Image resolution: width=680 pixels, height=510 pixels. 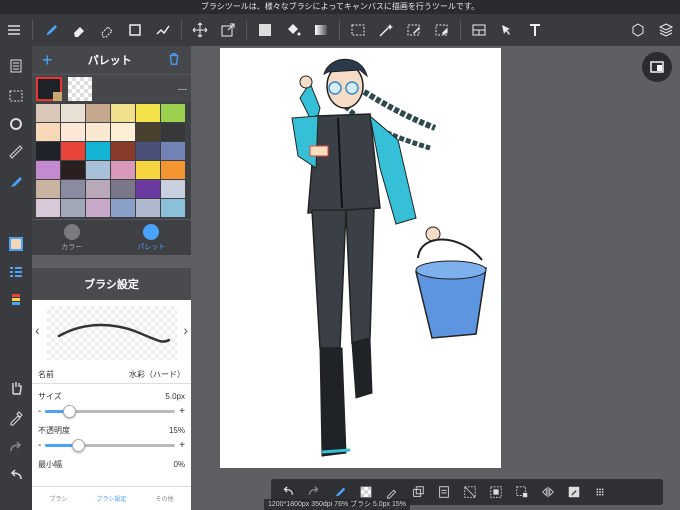 What do you see at coordinates (107, 30) in the screenshot?
I see `blur-eraser-icon` at bounding box center [107, 30].